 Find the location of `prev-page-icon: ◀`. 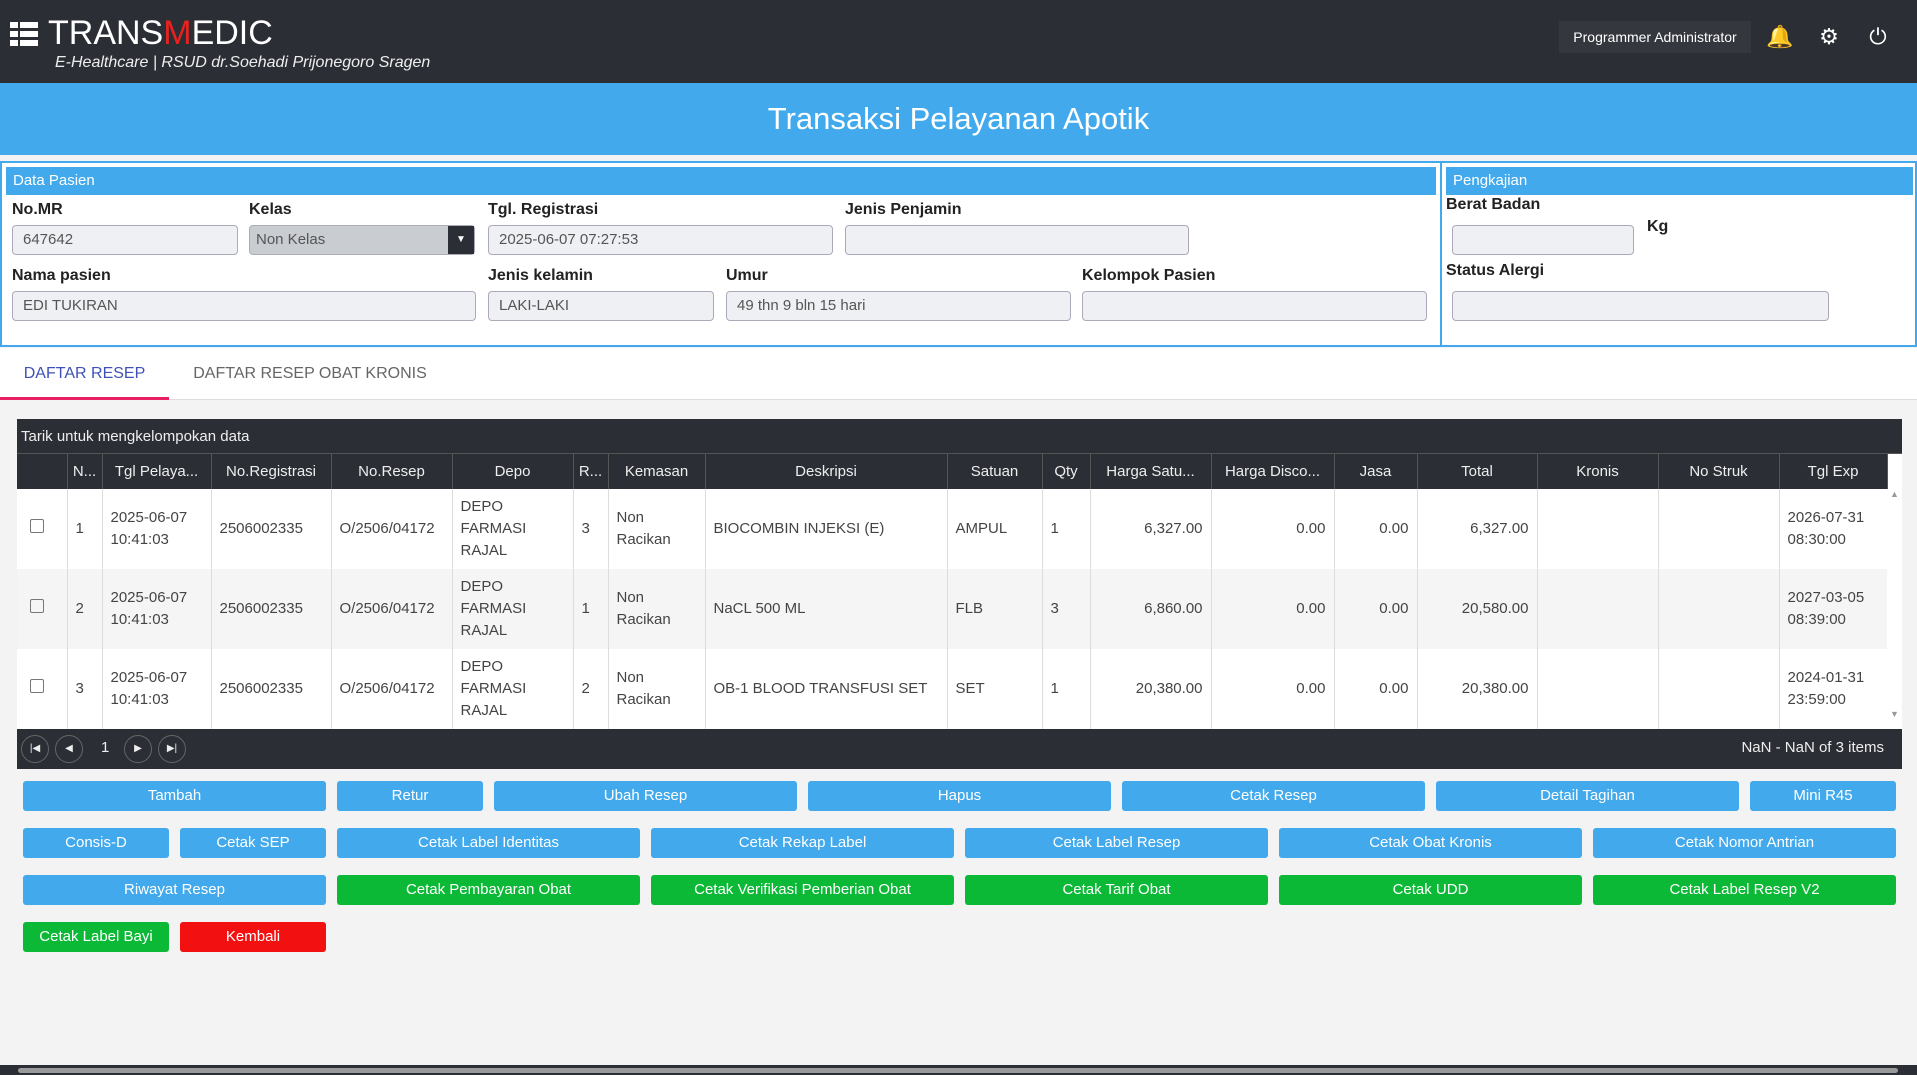

prev-page-icon: ◀ is located at coordinates (69, 749).